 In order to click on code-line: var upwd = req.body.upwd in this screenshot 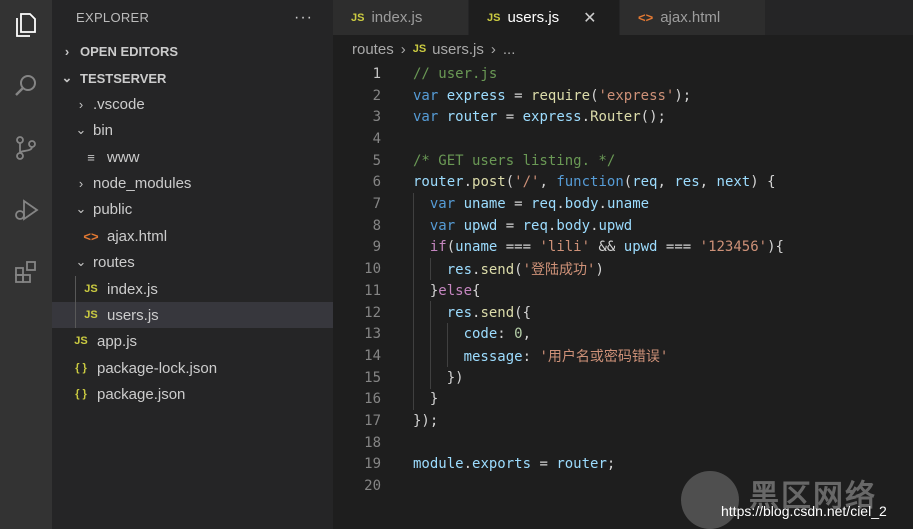, I will do `click(623, 226)`.